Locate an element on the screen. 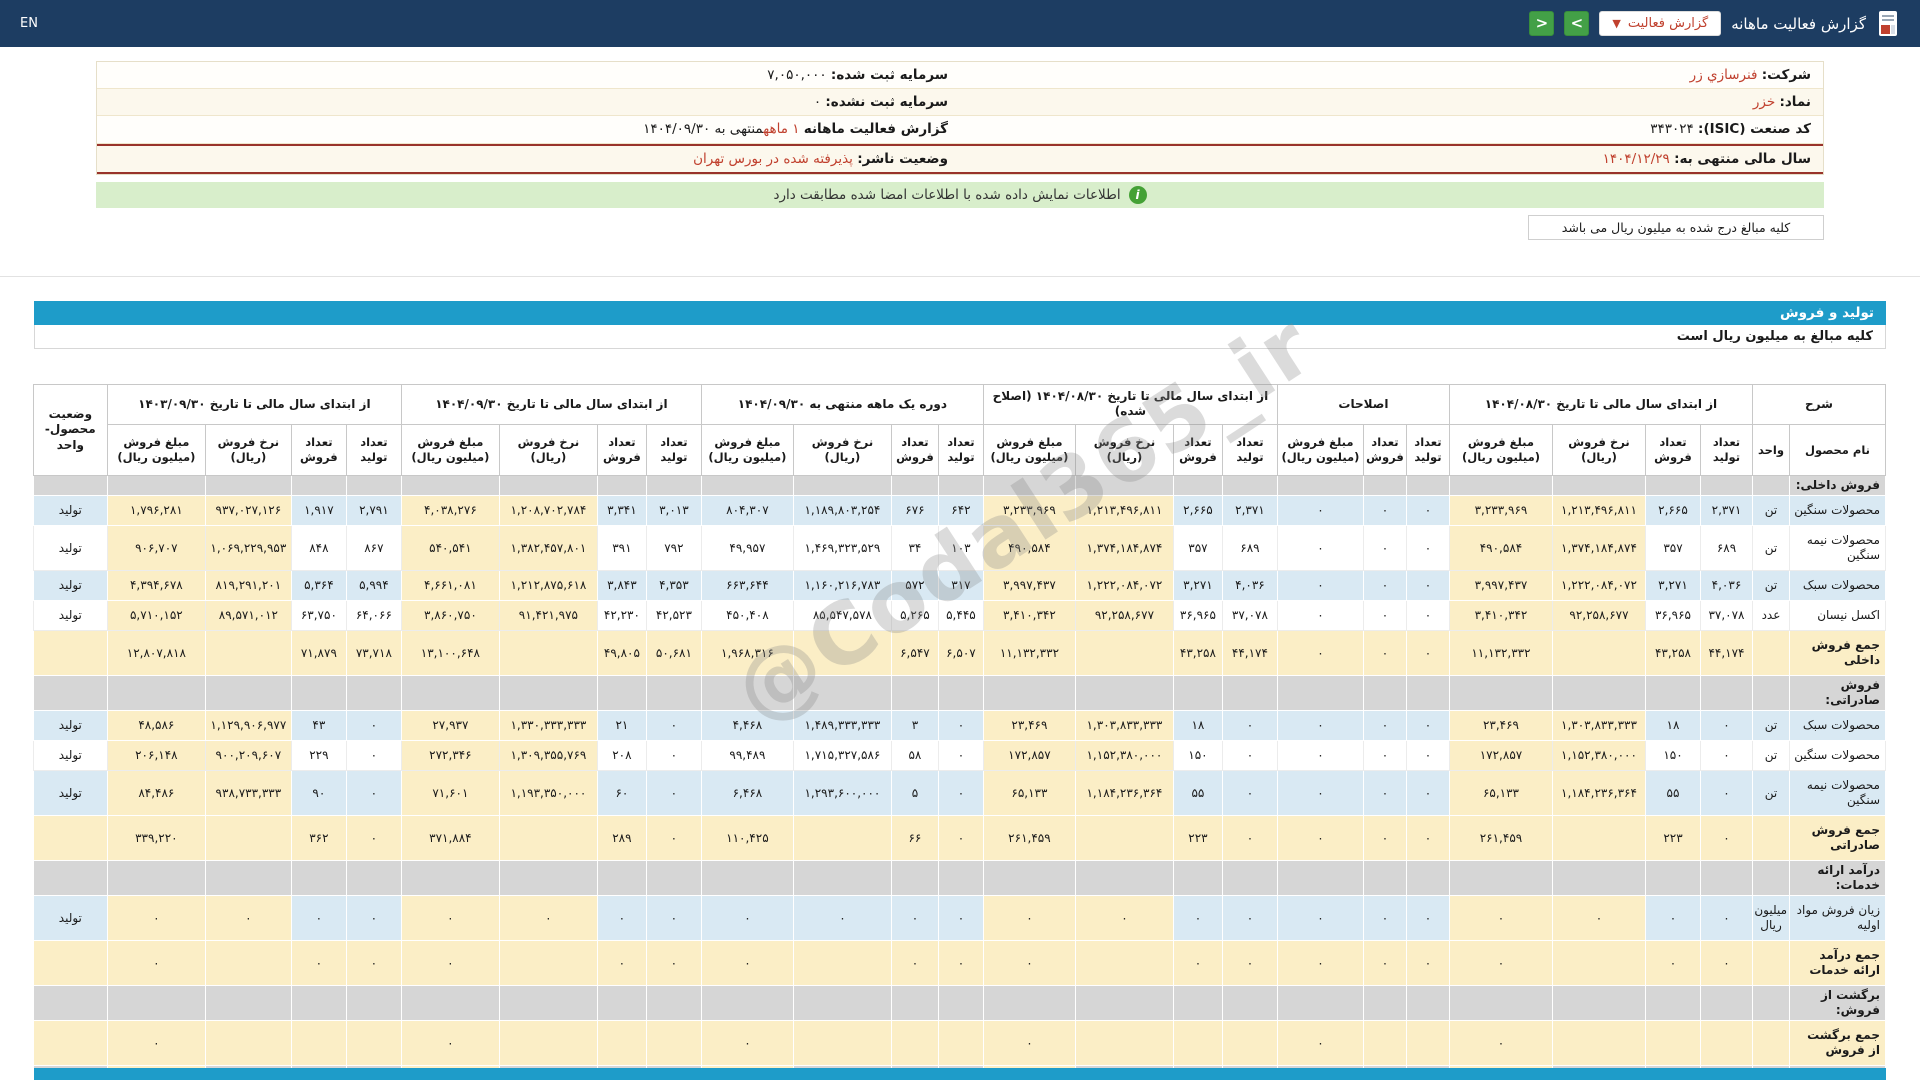  divider is located at coordinates (960, 276).